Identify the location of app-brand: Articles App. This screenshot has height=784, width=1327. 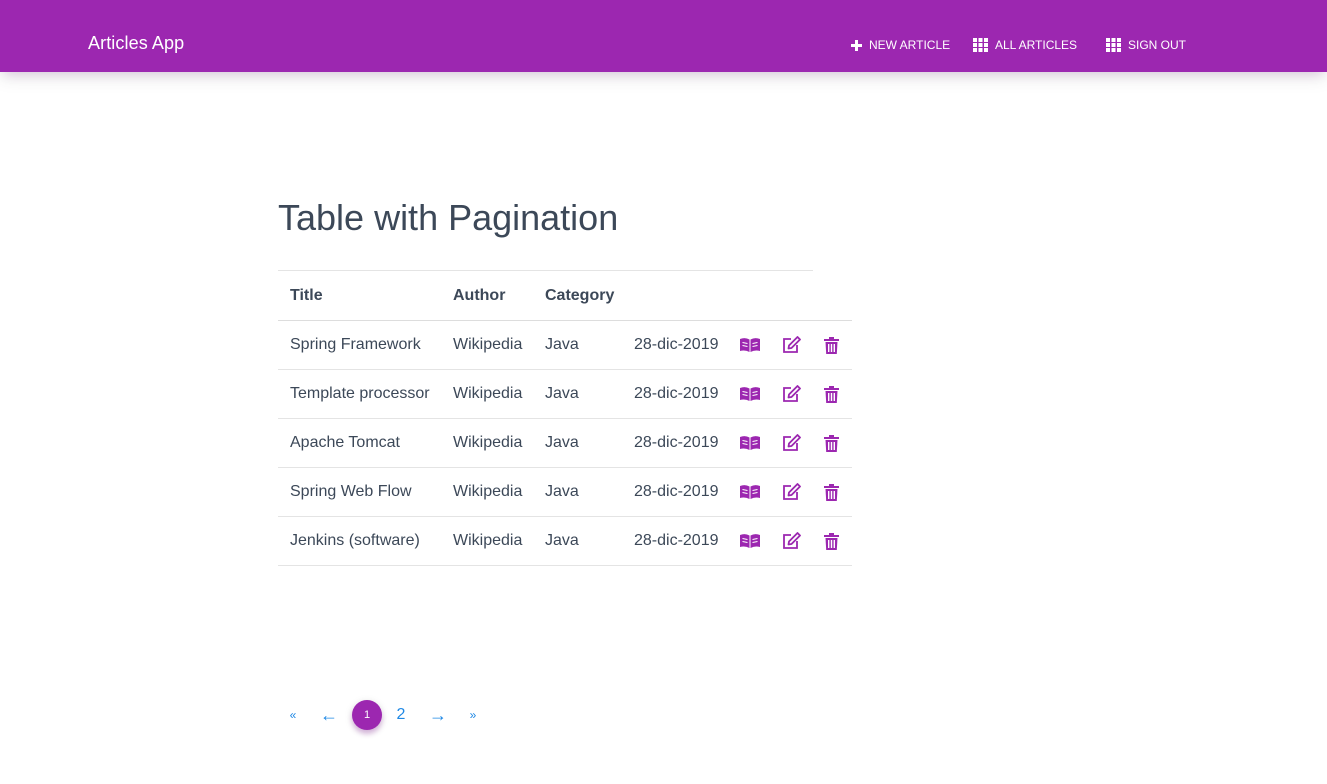
(136, 43).